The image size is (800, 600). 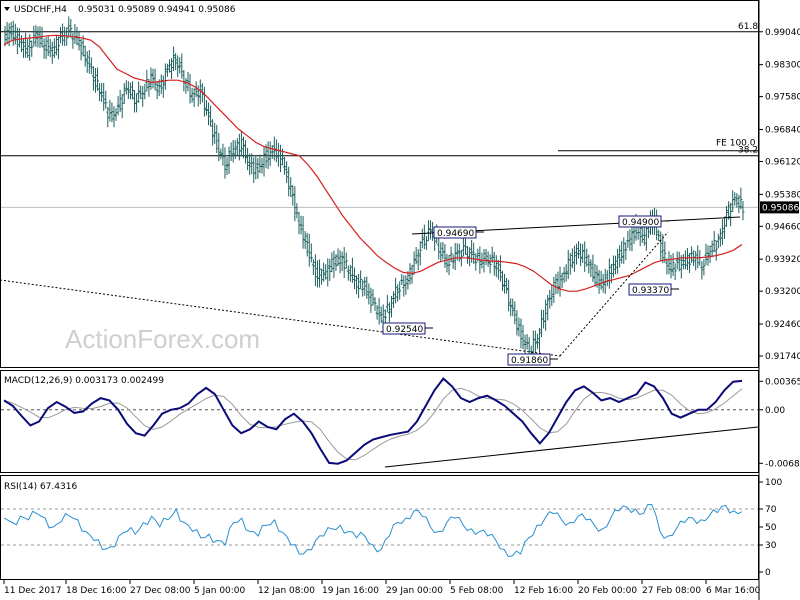 I want to click on rsi-line, so click(x=373, y=530).